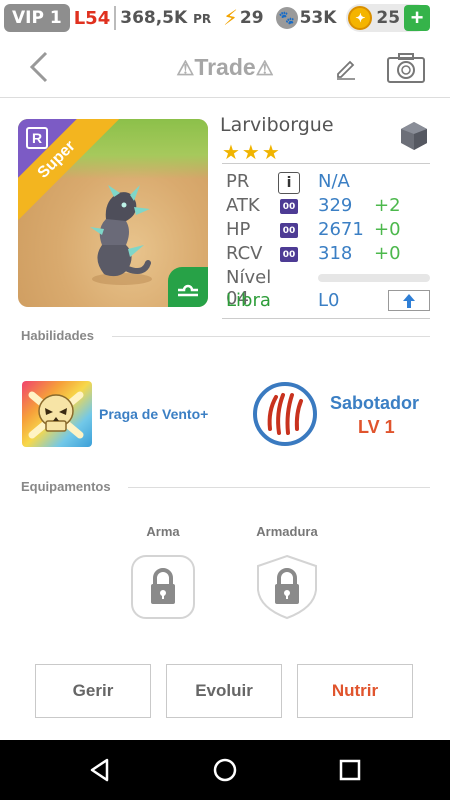  I want to click on weapon-slot, so click(163, 587).